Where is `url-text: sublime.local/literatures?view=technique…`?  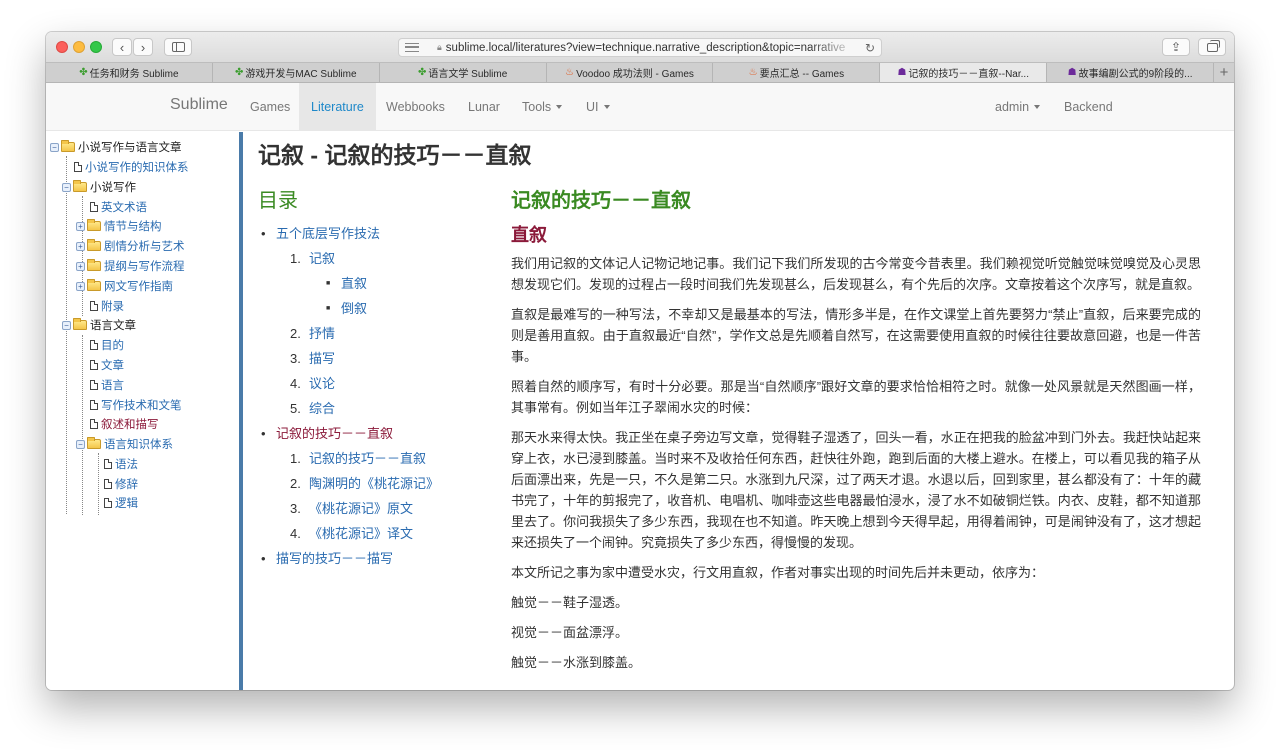 url-text: sublime.local/literatures?view=technique… is located at coordinates (652, 48).